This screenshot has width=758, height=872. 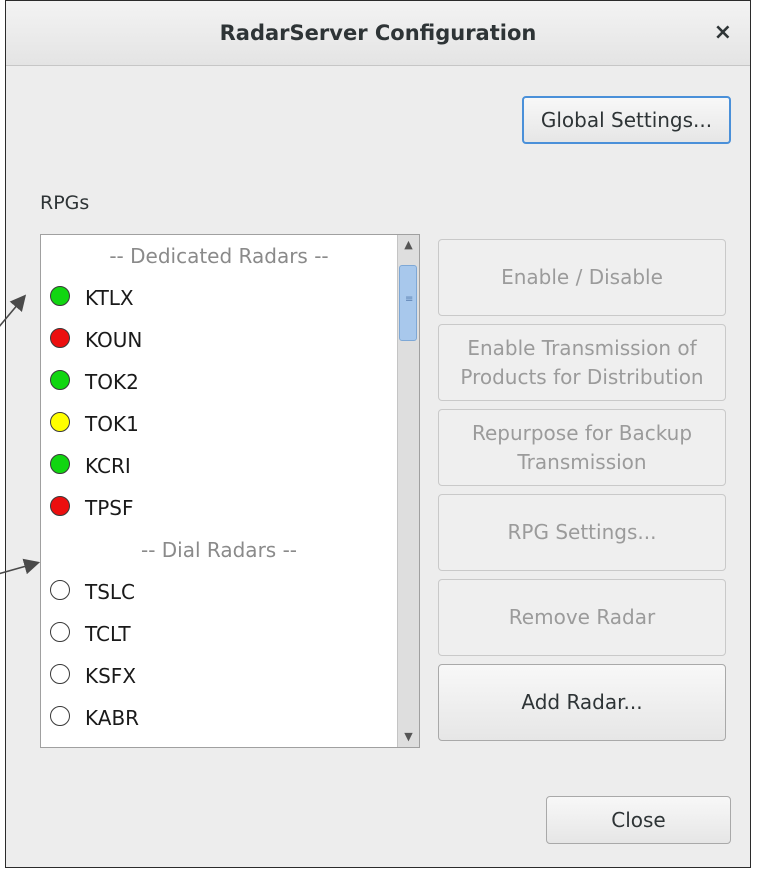 I want to click on callout-arrow-dial-header, so click(x=20, y=566).